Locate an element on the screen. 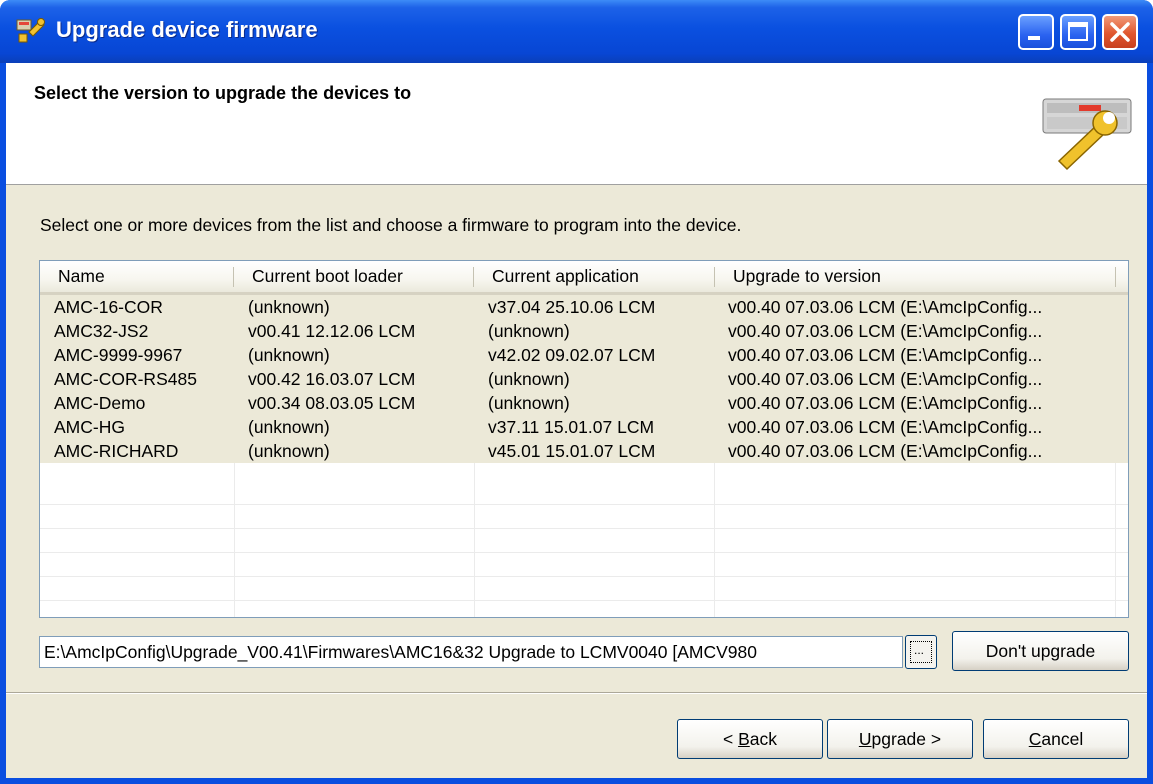 The height and width of the screenshot is (784, 1153). cell-application: v42.02 09.02.07 LCM is located at coordinates (572, 355).